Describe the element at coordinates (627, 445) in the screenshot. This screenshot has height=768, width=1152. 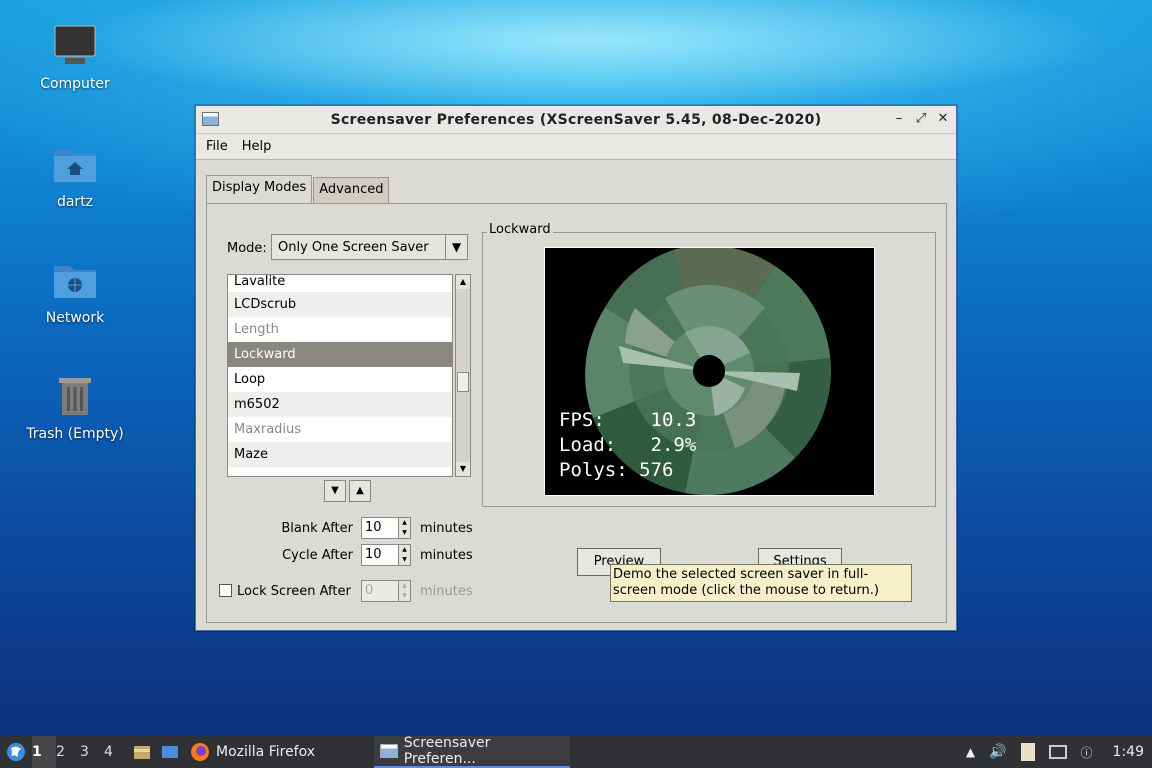
I see `preview-stats: FPS: 10.3 Load: 2.9% Polys: 576` at that location.